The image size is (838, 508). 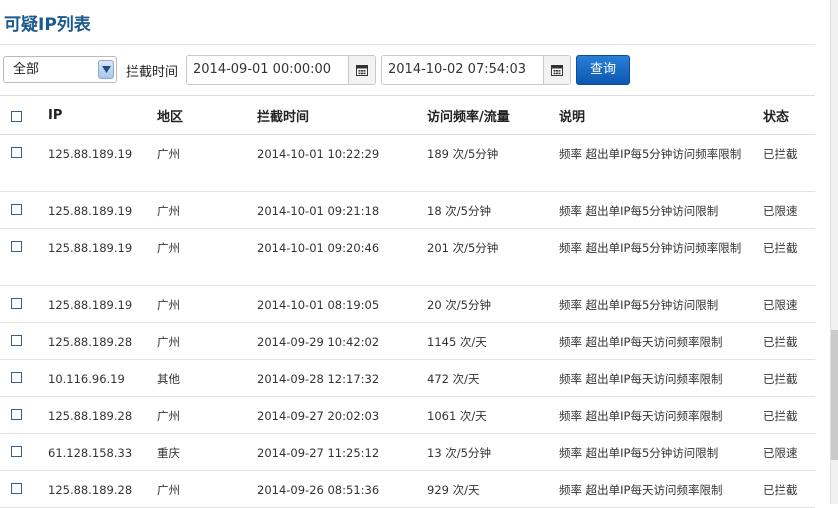 I want to click on cell-time: 2014-10-01 09:20:46, so click(x=342, y=257).